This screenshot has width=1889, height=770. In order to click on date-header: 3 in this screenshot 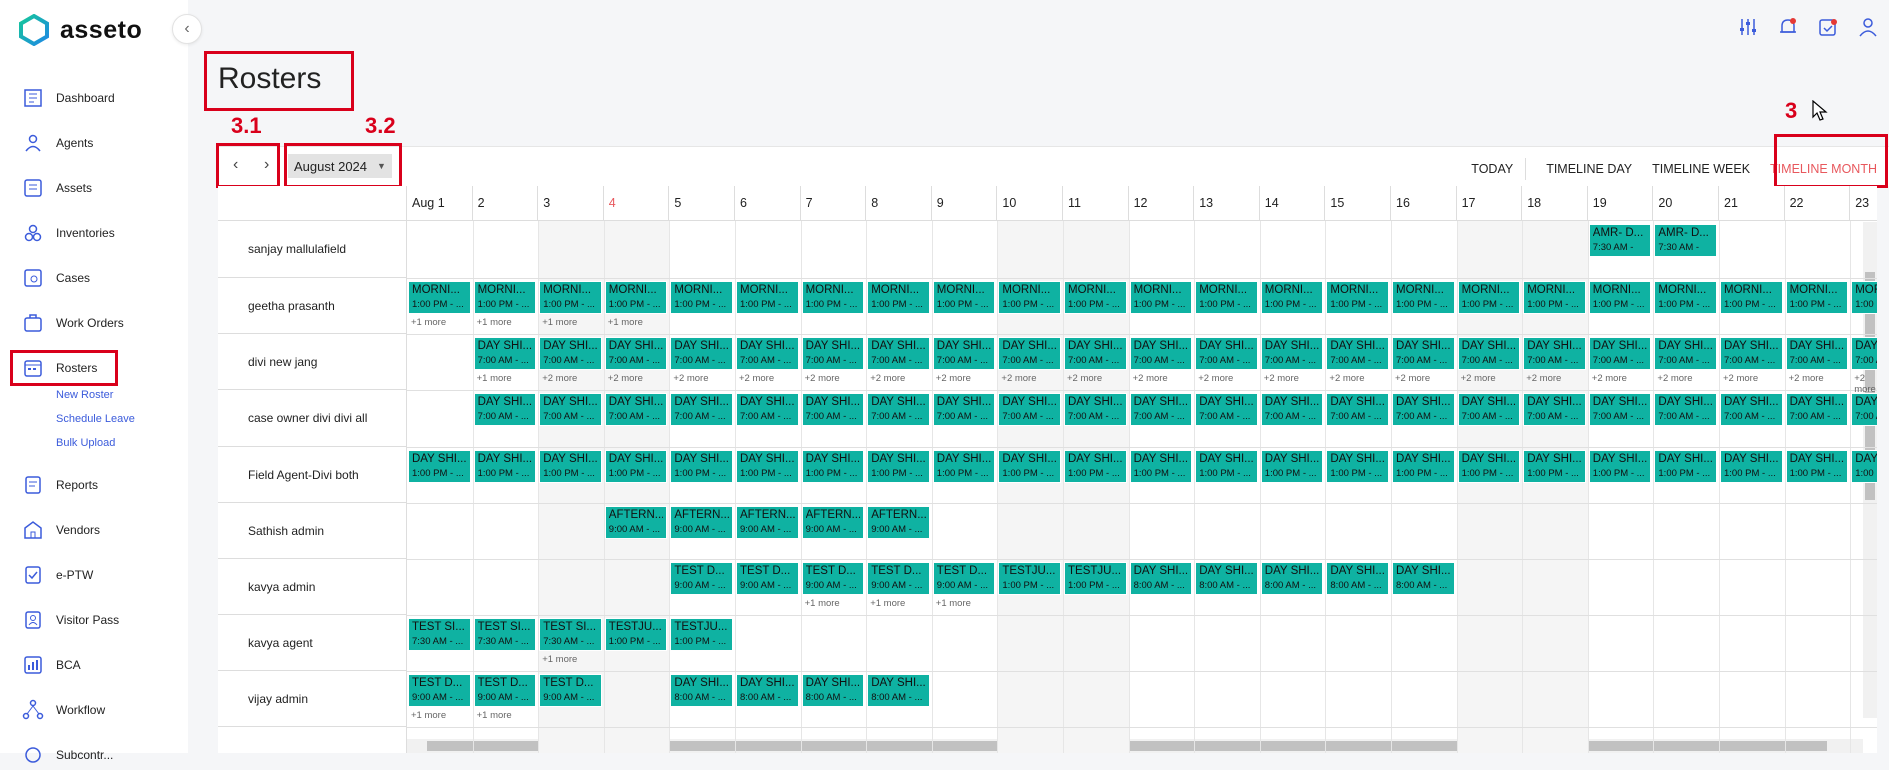, I will do `click(571, 203)`.